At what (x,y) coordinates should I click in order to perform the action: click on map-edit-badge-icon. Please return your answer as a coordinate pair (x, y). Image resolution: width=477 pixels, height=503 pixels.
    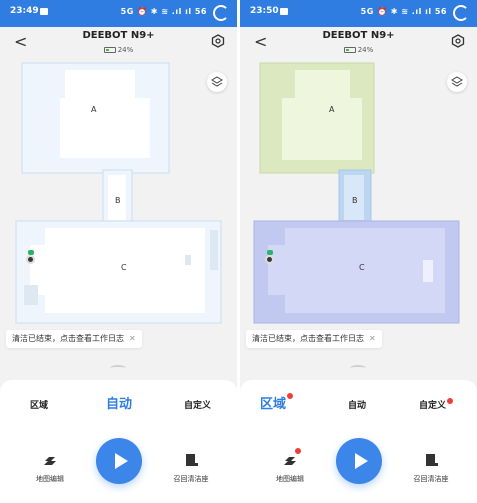
    Looking at the image, I should click on (298, 451).